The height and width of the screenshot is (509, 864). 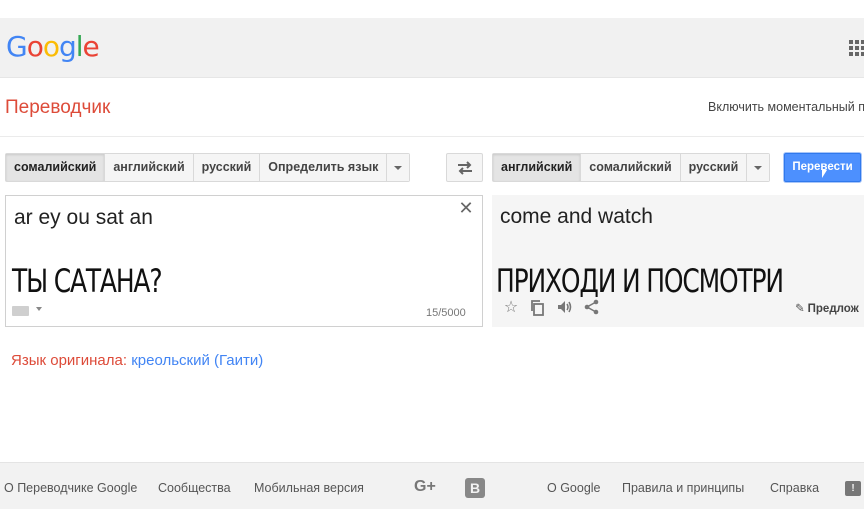 What do you see at coordinates (432, 108) in the screenshot?
I see `subheader: Переводчик Включить моментальный п` at bounding box center [432, 108].